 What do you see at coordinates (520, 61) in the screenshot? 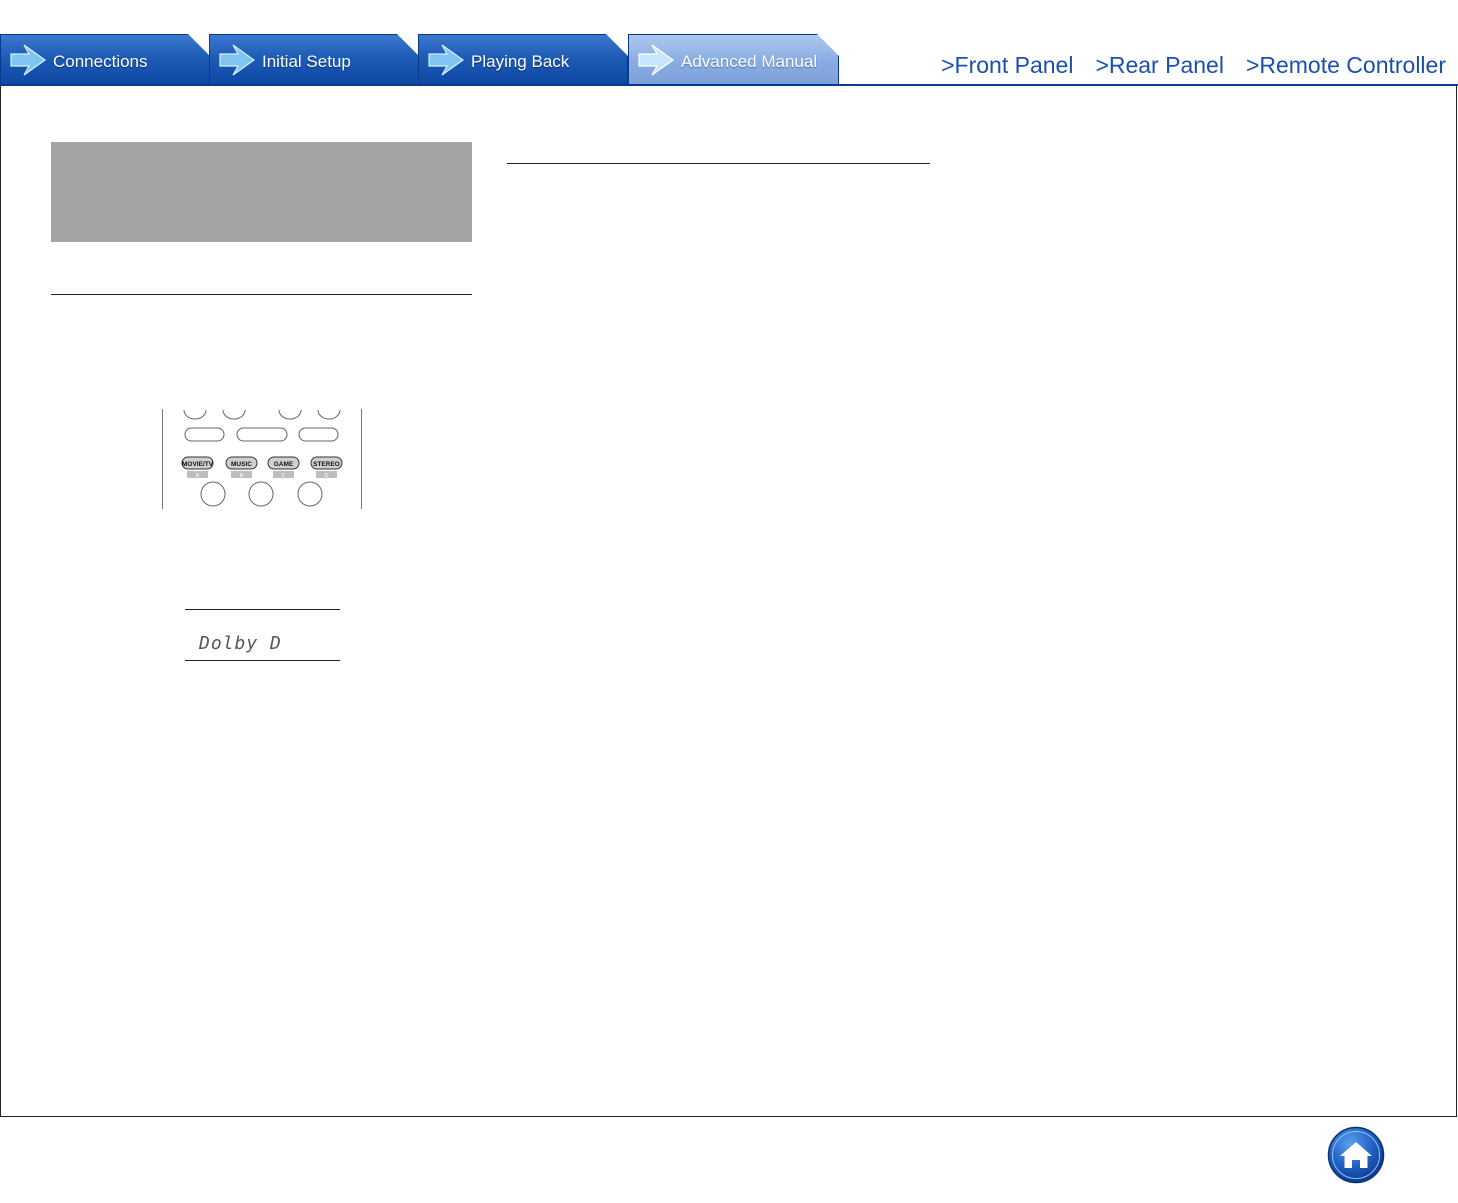
I see `tab-label: Playing Back` at bounding box center [520, 61].